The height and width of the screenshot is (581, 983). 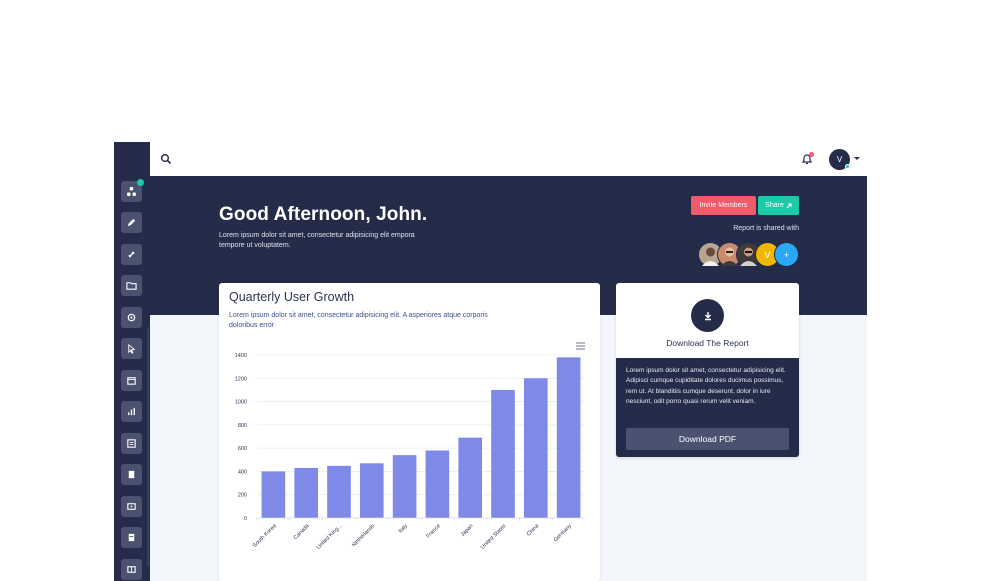 I want to click on sidebar-item-billing, so click(x=131, y=506).